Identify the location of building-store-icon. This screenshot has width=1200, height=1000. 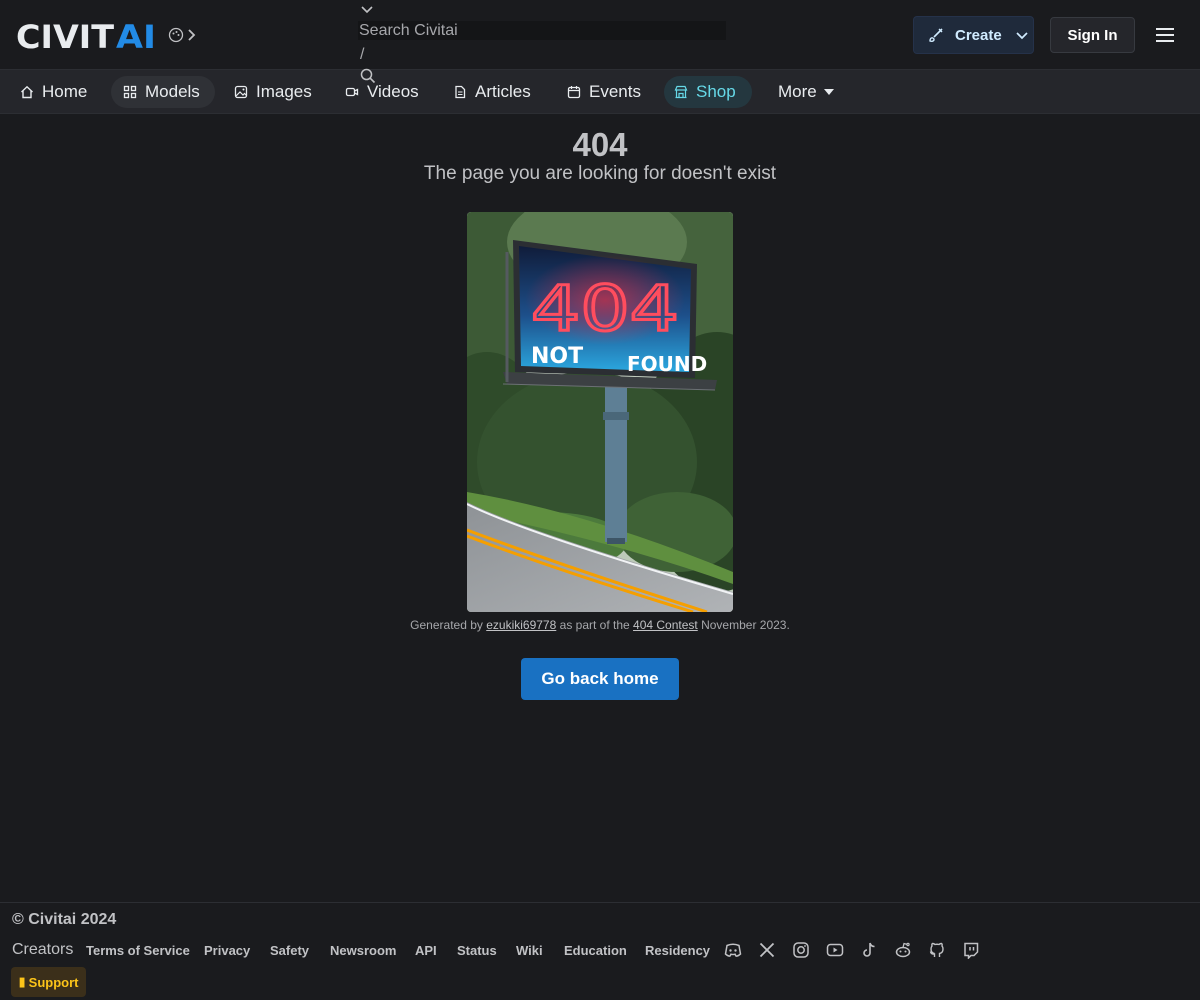
(681, 92).